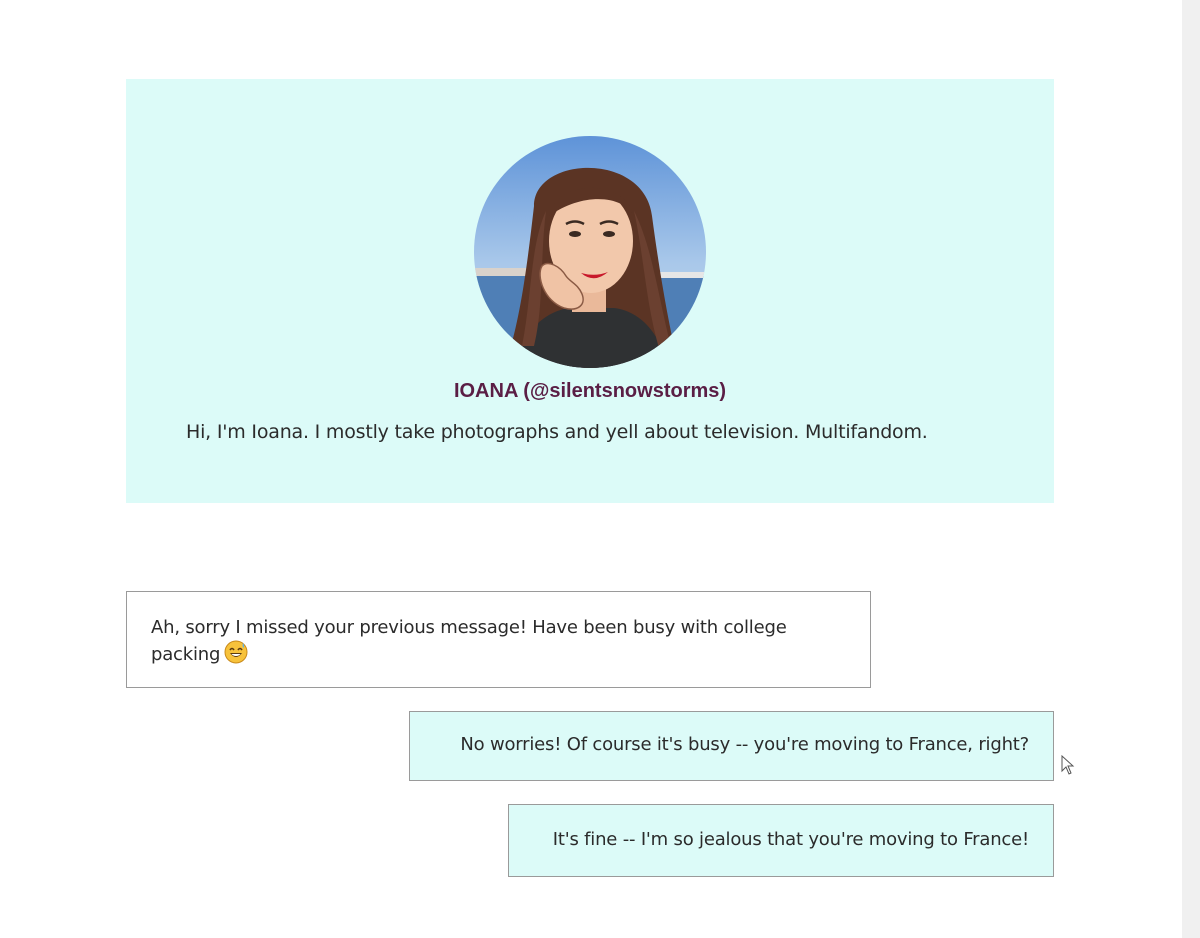 This screenshot has height=938, width=1200. I want to click on profile-avatar, so click(590, 252).